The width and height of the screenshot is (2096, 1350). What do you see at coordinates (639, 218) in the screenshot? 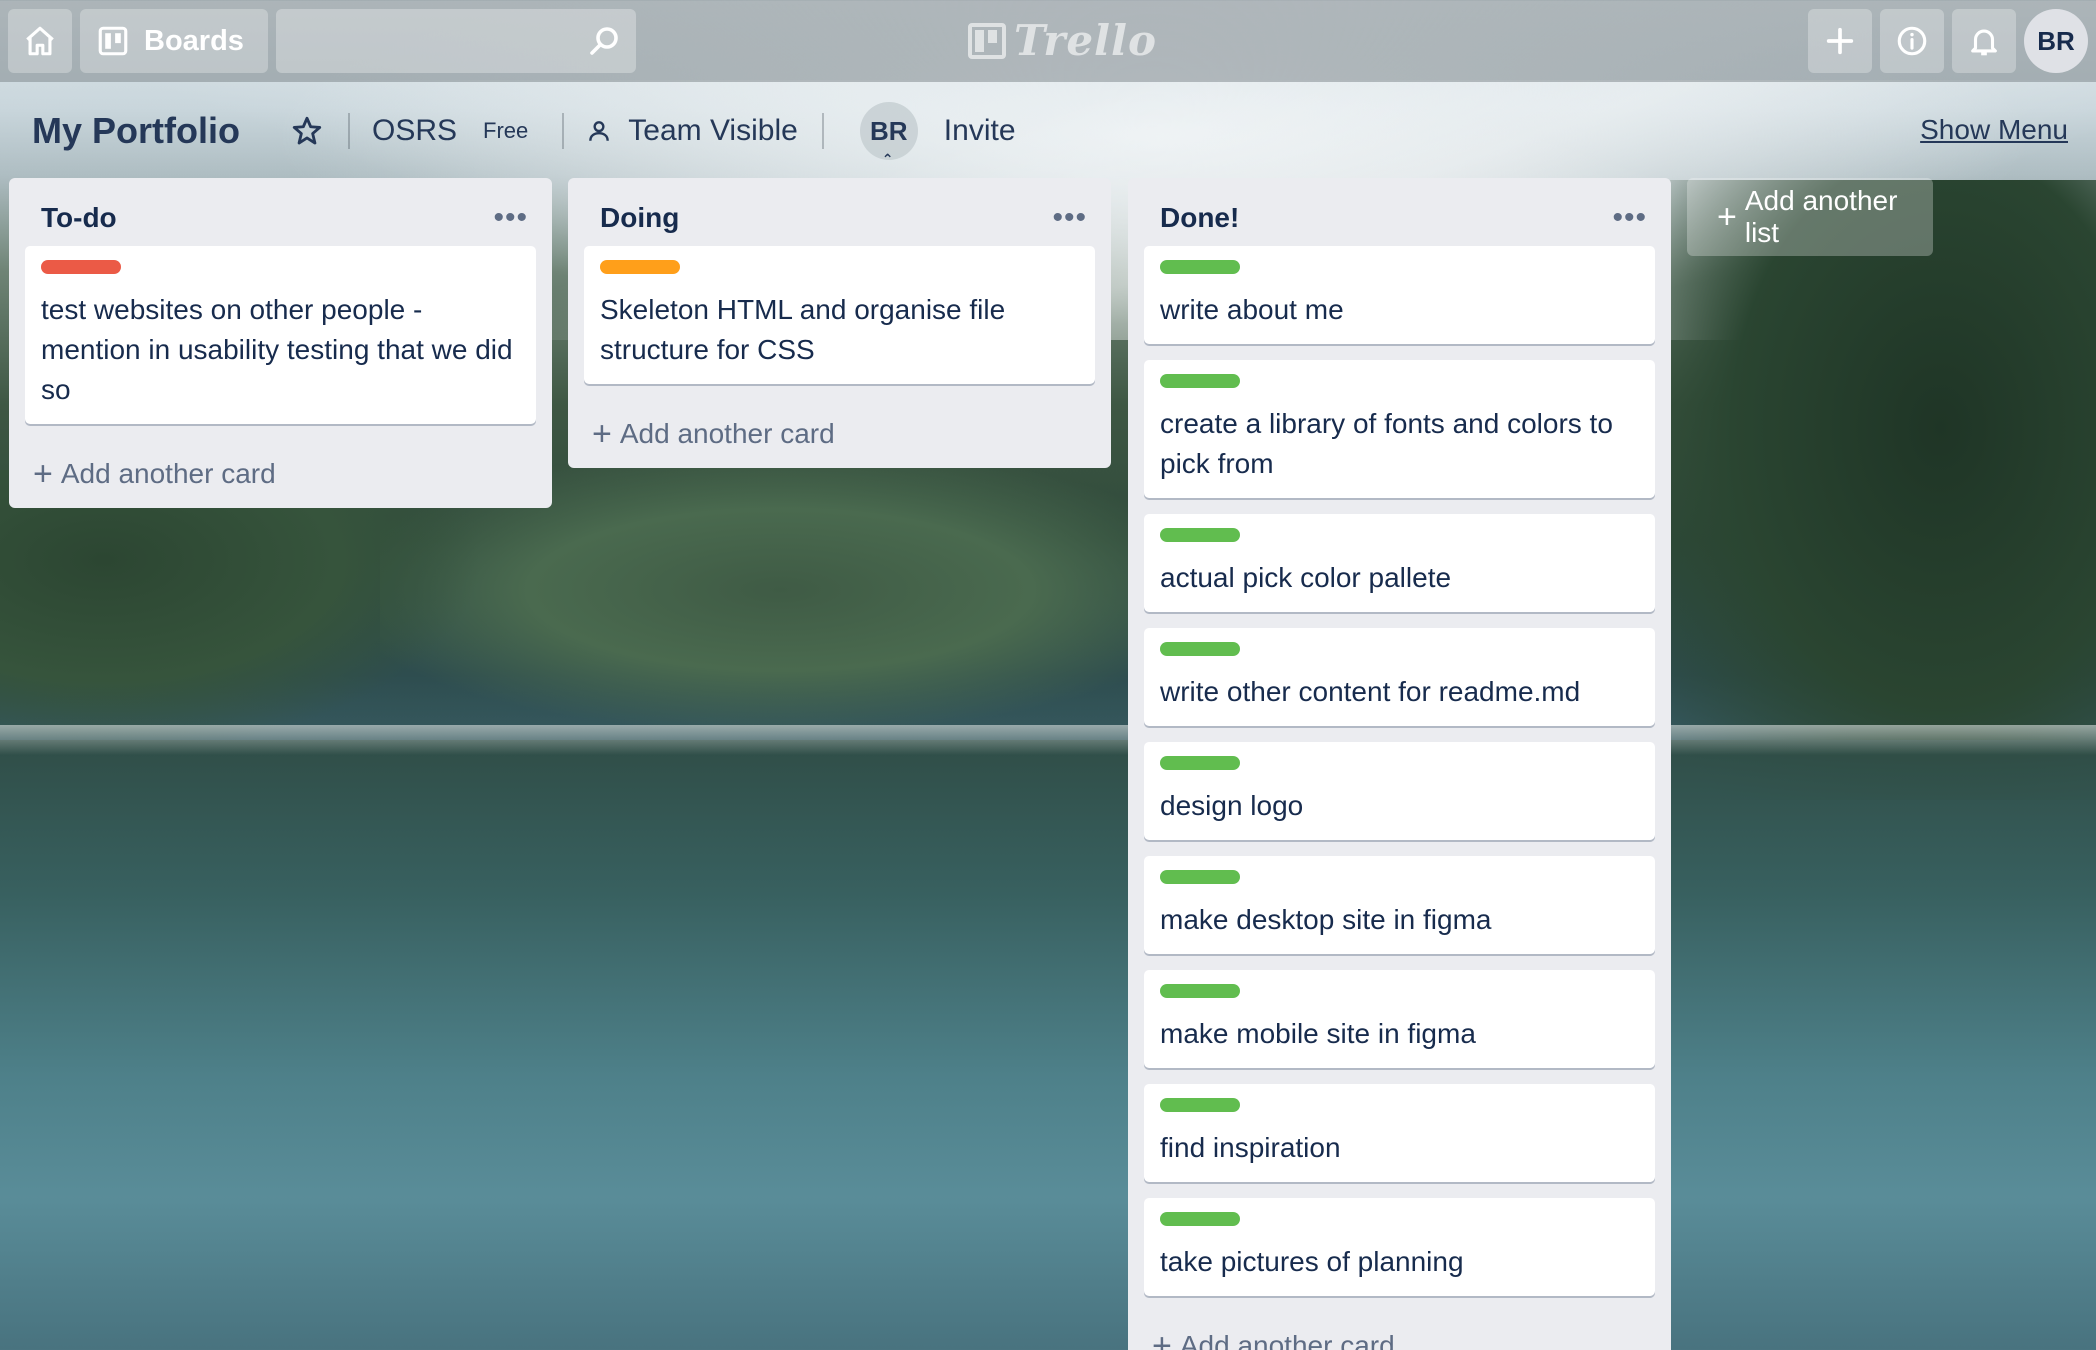
I see `list-title: Doing` at bounding box center [639, 218].